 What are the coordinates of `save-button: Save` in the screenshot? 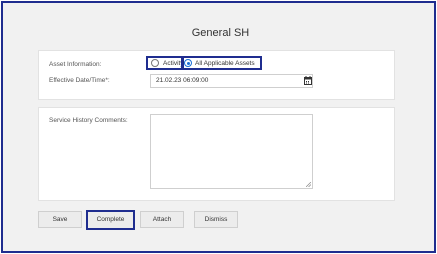 It's located at (60, 219).